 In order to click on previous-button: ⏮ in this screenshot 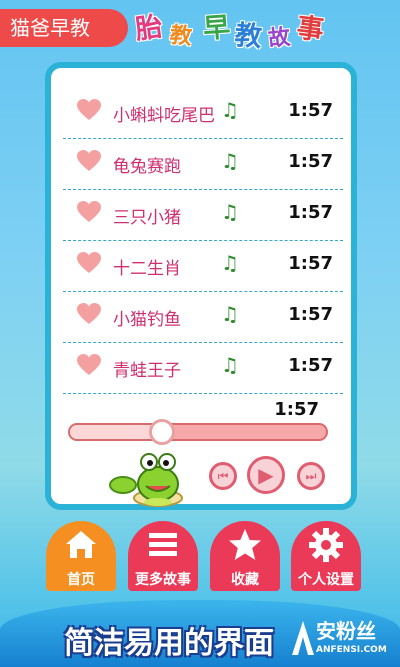, I will do `click(223, 476)`.